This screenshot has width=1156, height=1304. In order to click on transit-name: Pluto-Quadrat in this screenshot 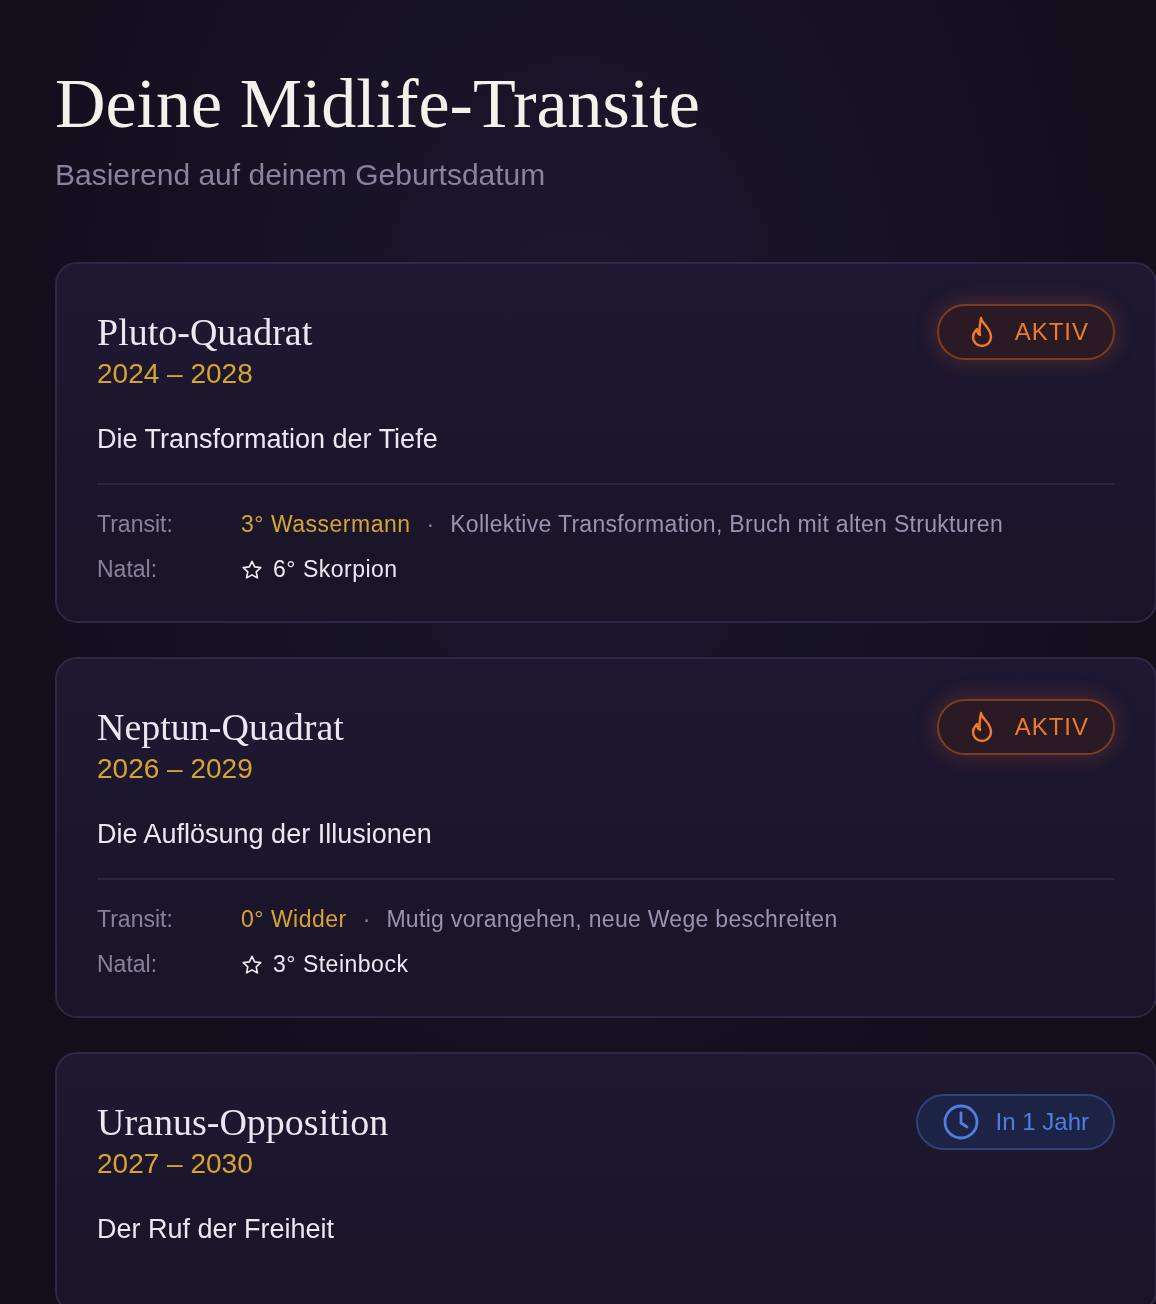, I will do `click(205, 332)`.